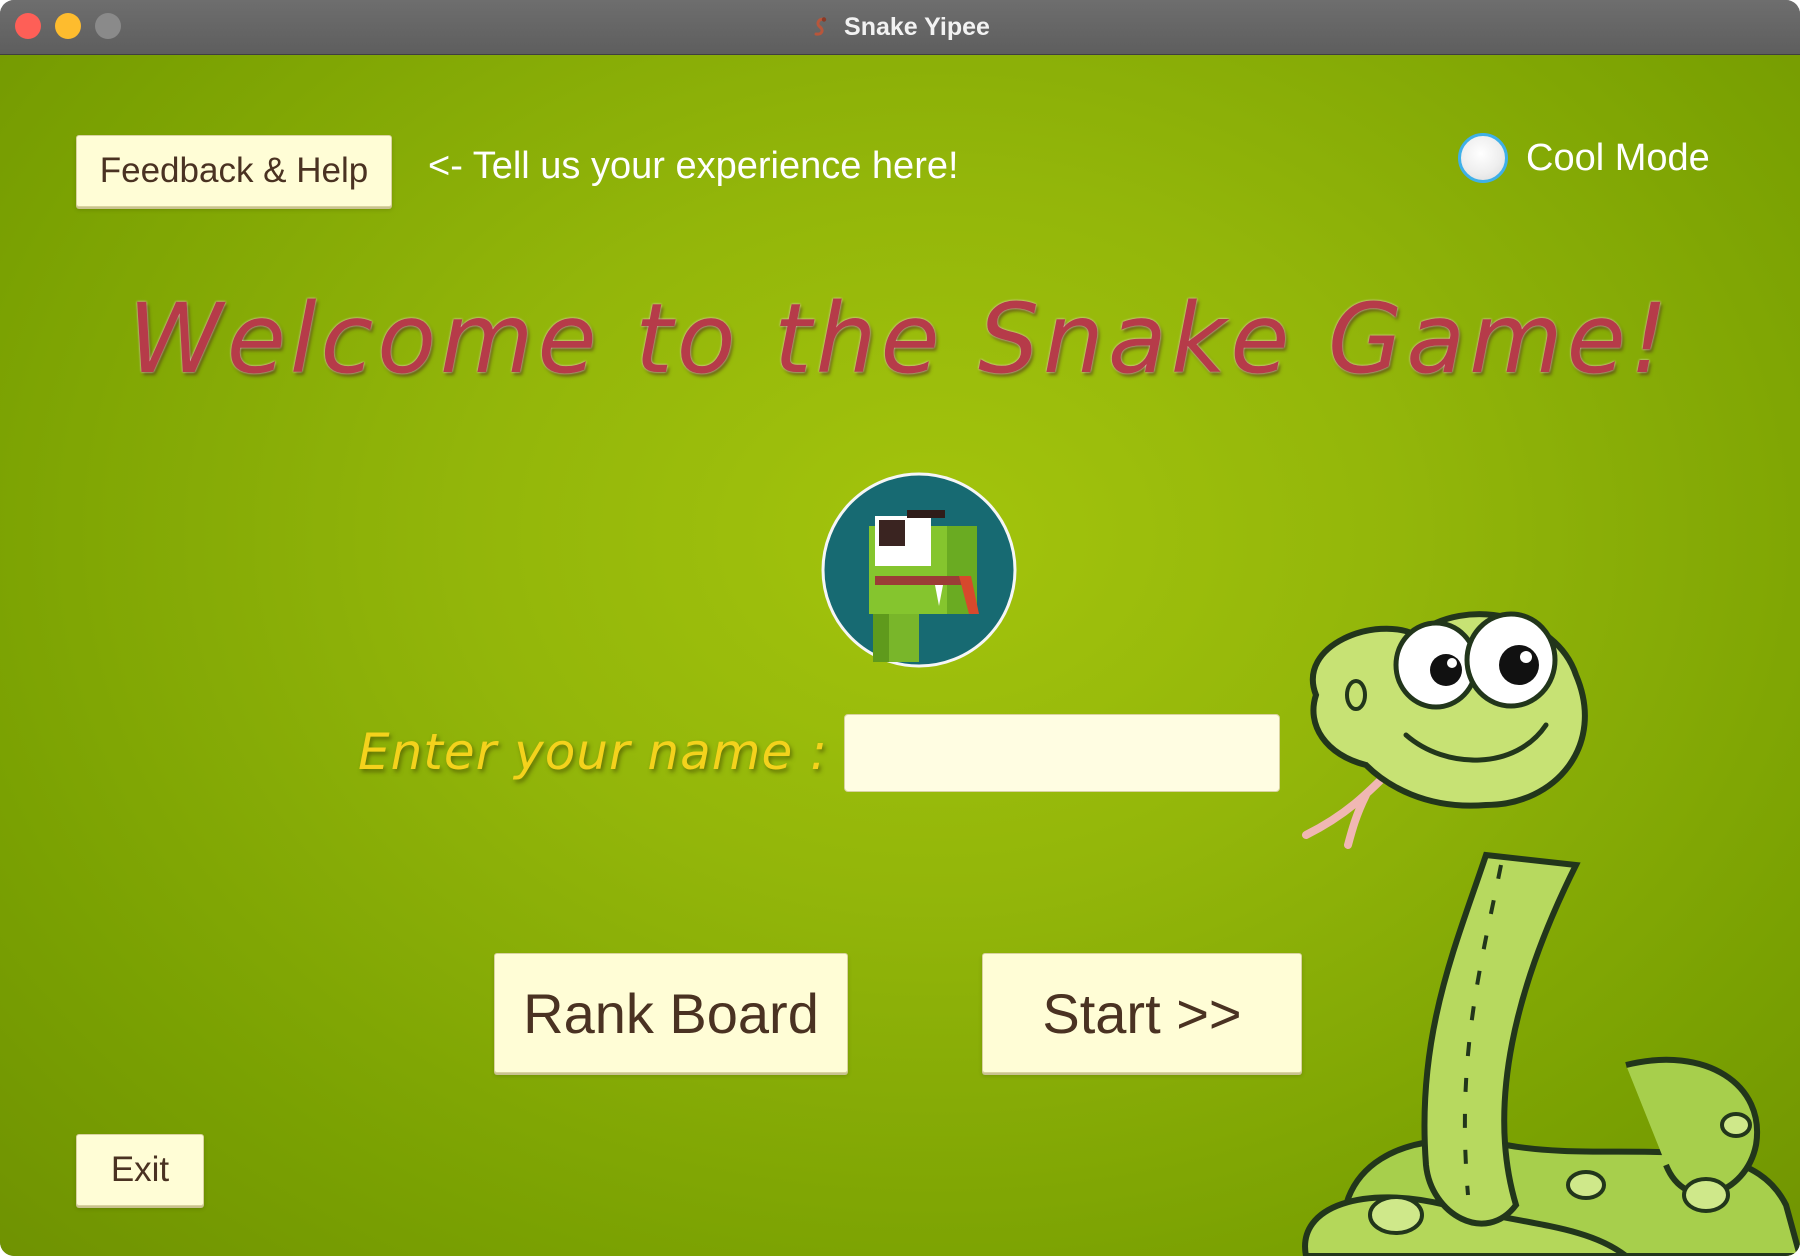  I want to click on feedback-help-button: Feedback & Help, so click(234, 171).